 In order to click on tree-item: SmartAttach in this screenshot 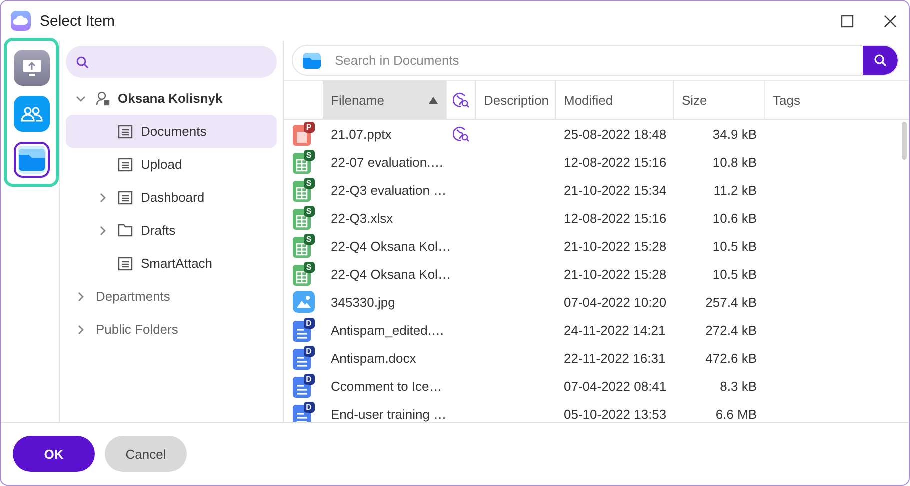, I will do `click(171, 263)`.